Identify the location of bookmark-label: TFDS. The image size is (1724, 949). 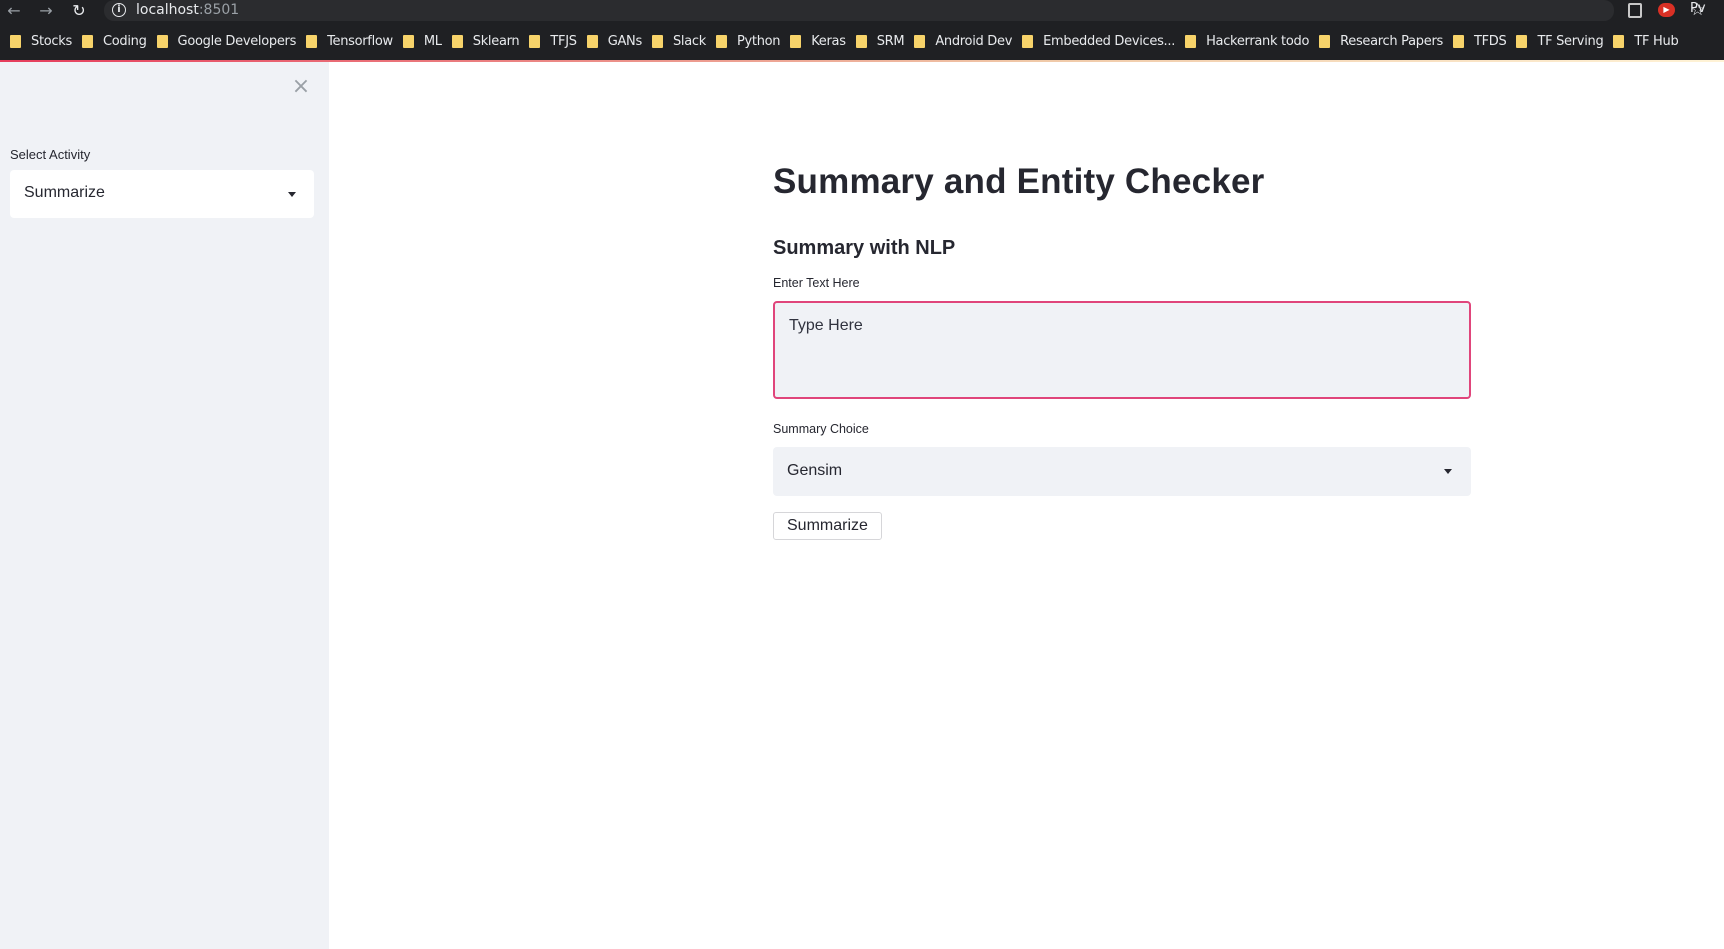
(1490, 41).